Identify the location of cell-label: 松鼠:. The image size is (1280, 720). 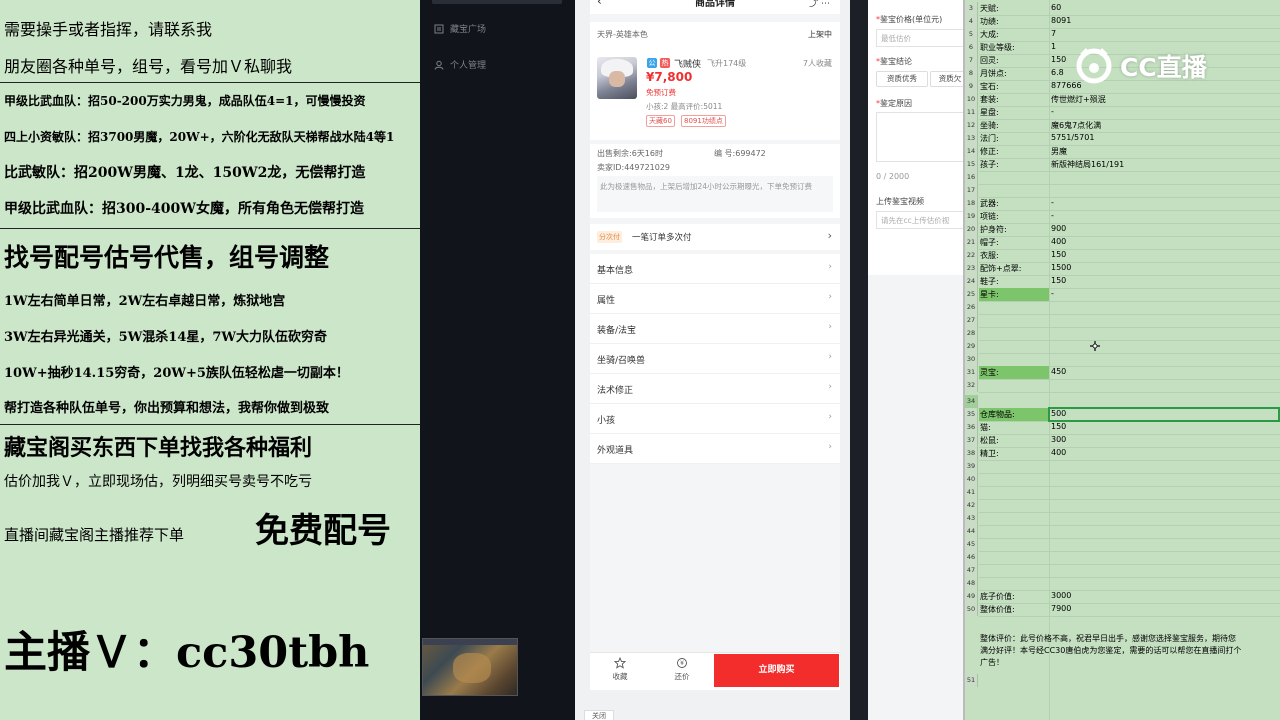
(989, 440).